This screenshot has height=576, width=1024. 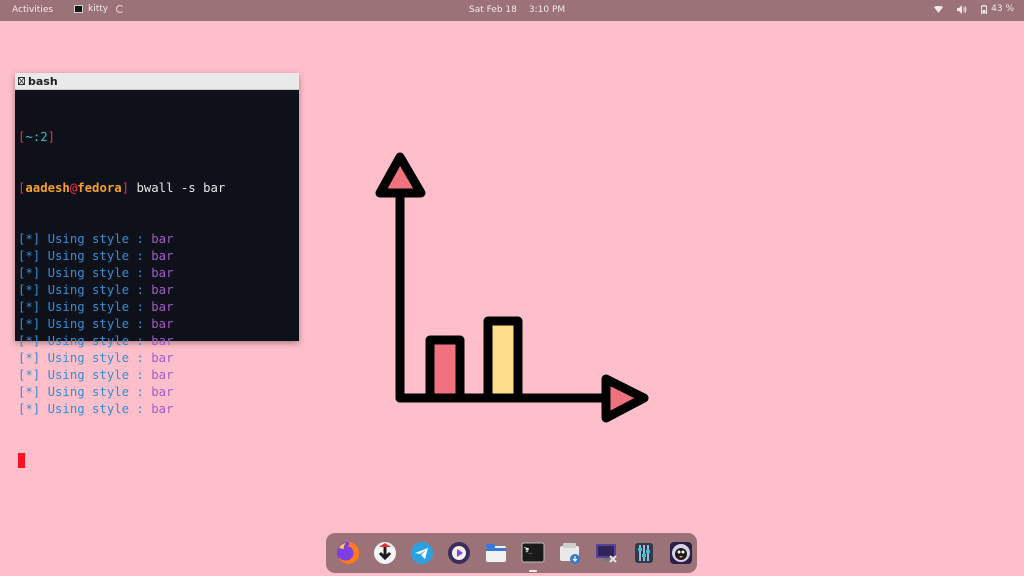 What do you see at coordinates (512, 287) in the screenshot?
I see `bar-chart-illustration` at bounding box center [512, 287].